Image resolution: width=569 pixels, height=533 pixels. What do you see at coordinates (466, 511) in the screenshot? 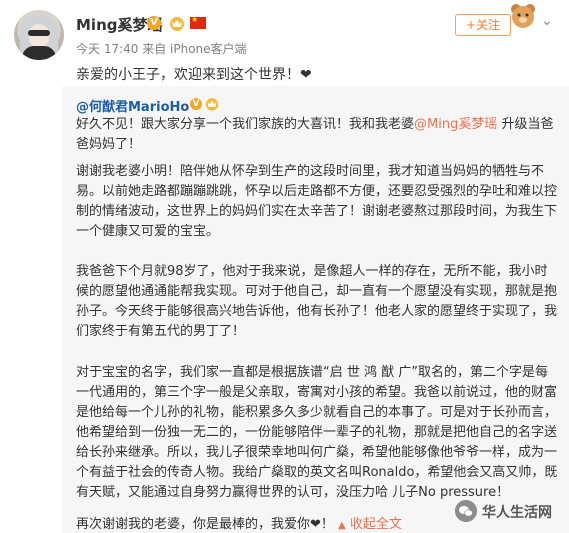
I see `wechat-logo-icon` at bounding box center [466, 511].